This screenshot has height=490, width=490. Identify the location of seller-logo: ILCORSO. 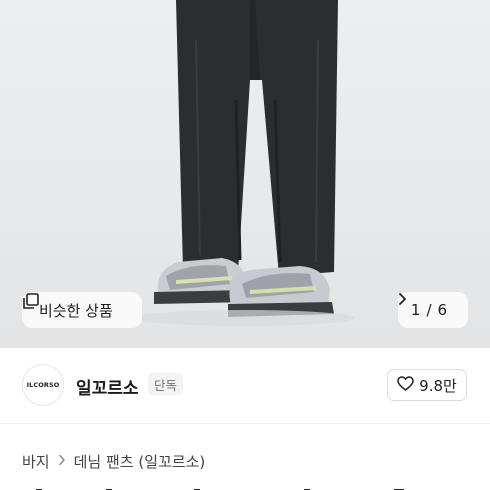
(43, 385).